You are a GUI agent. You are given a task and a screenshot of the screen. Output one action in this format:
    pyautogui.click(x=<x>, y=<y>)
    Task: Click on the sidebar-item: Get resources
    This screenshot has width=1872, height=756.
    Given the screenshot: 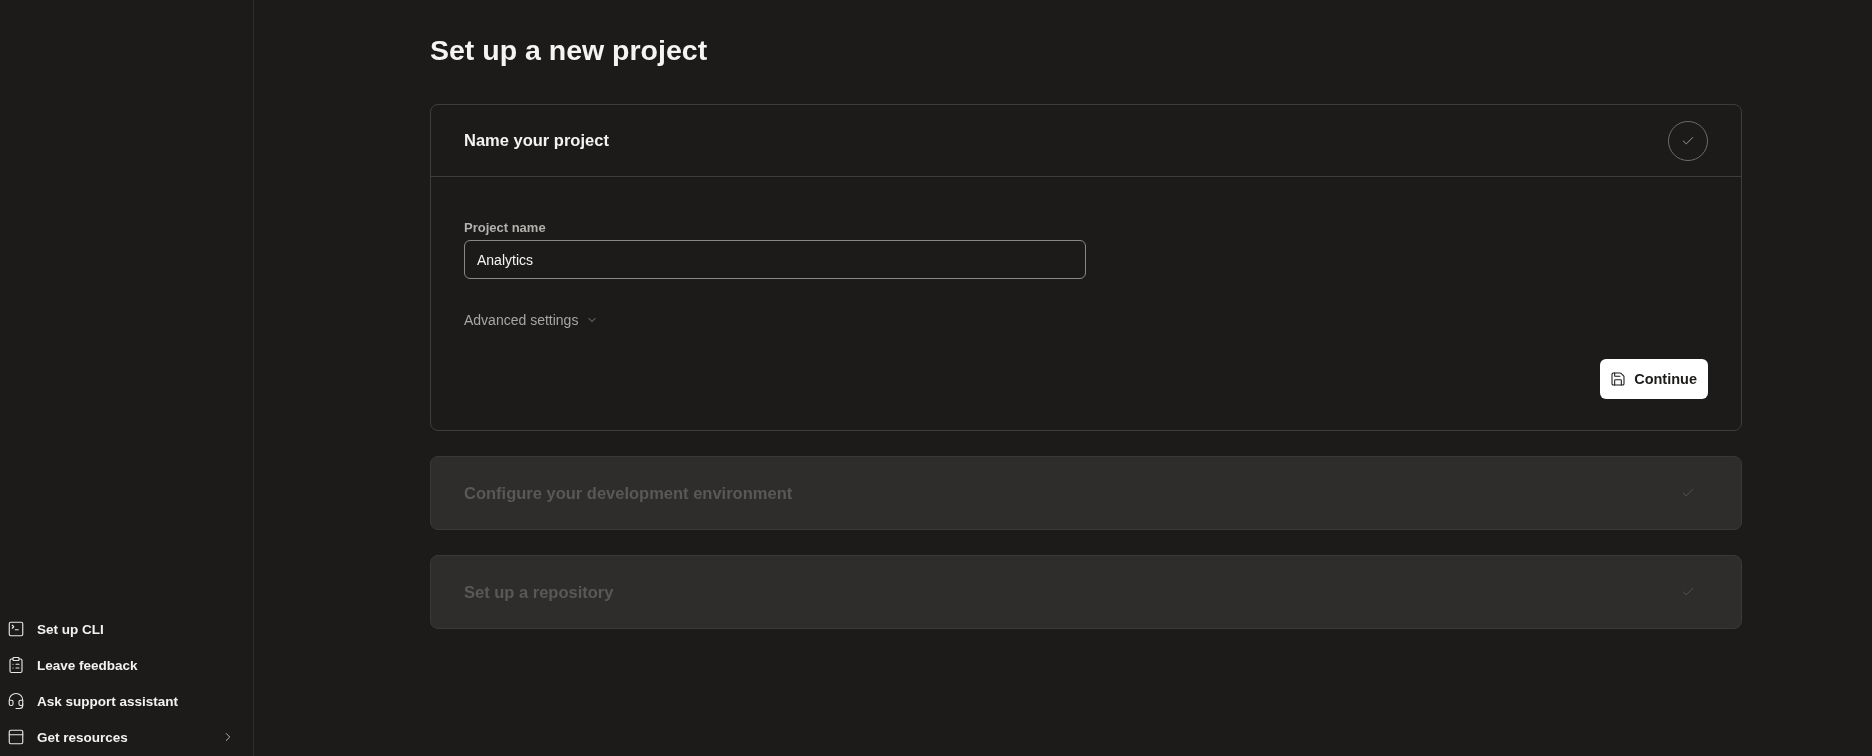 What is the action you would take?
    pyautogui.click(x=126, y=737)
    